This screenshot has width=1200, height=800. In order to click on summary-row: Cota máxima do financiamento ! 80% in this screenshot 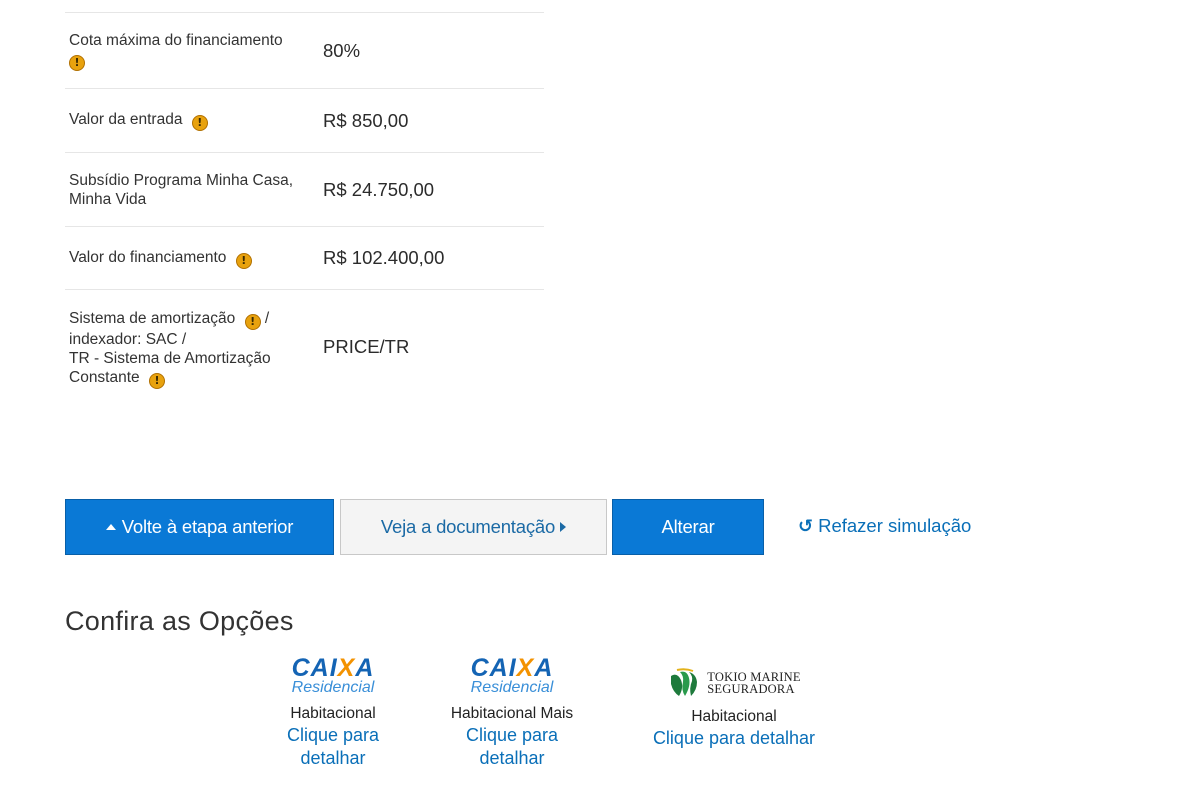, I will do `click(304, 51)`.